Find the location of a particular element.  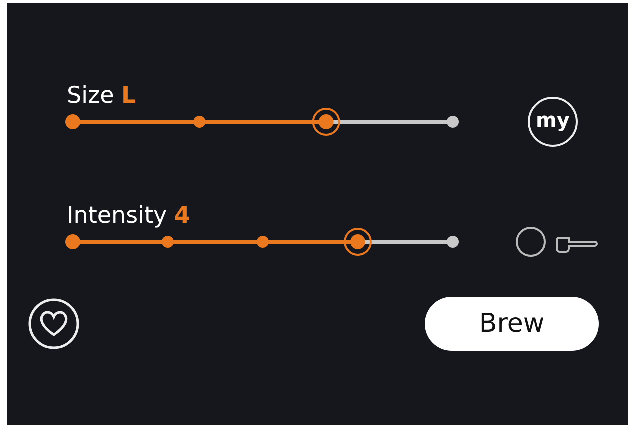

slider-label: Size L is located at coordinates (102, 96).